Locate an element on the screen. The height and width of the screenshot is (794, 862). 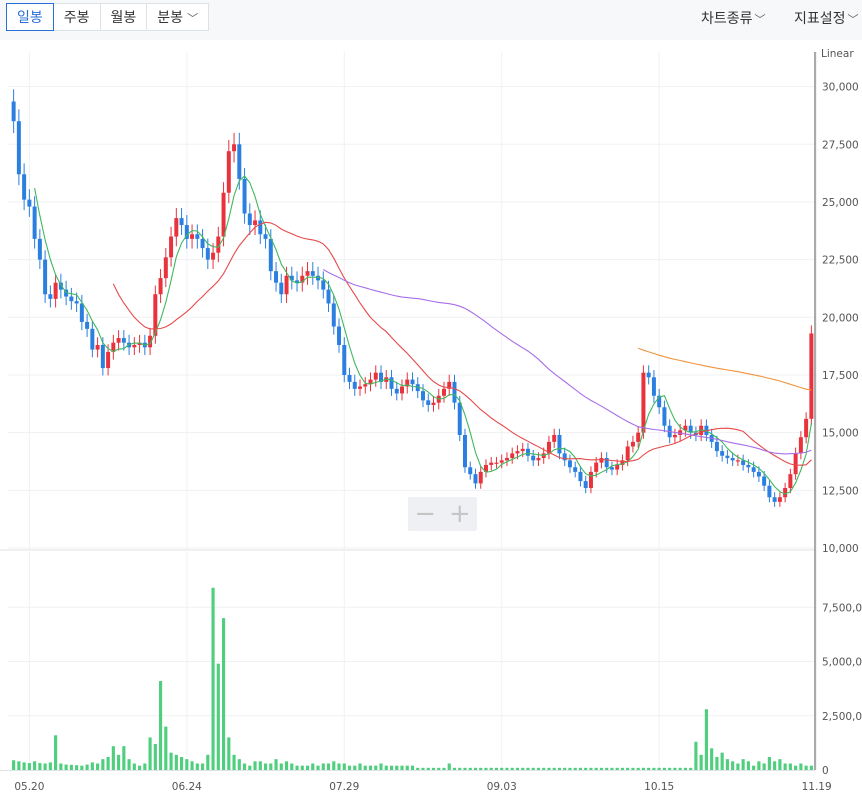
price-tick-label: 17,500 is located at coordinates (840, 376).